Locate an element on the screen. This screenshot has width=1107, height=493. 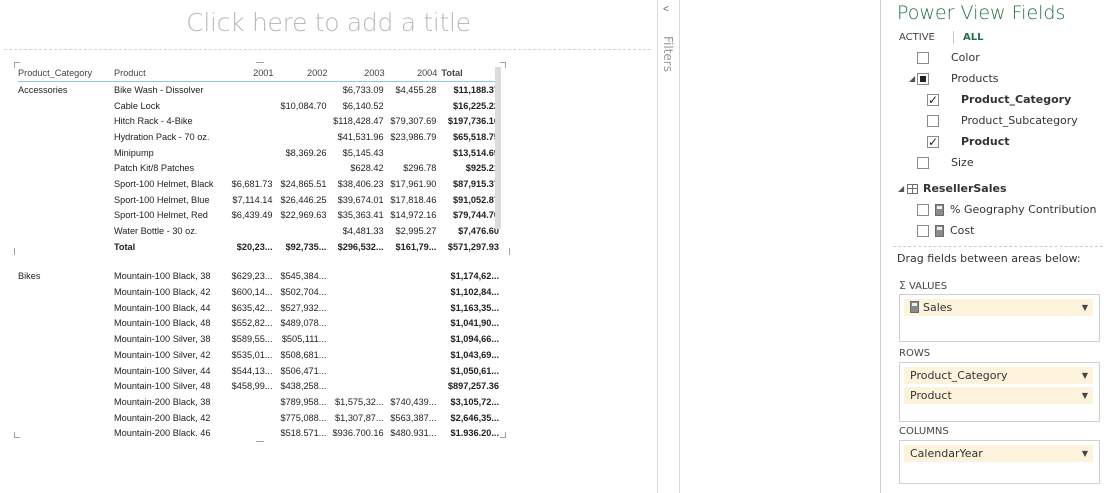
resize-handle-mid-right is located at coordinates (507, 251).